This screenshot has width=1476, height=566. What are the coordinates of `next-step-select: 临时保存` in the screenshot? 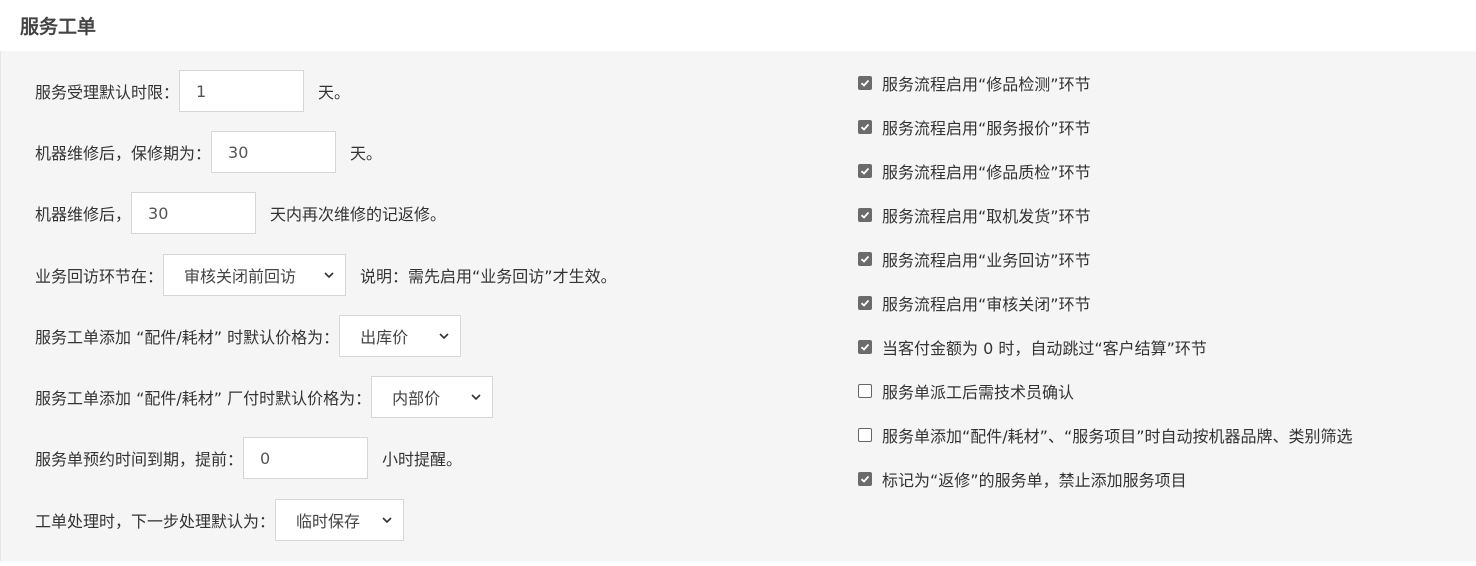 It's located at (340, 520).